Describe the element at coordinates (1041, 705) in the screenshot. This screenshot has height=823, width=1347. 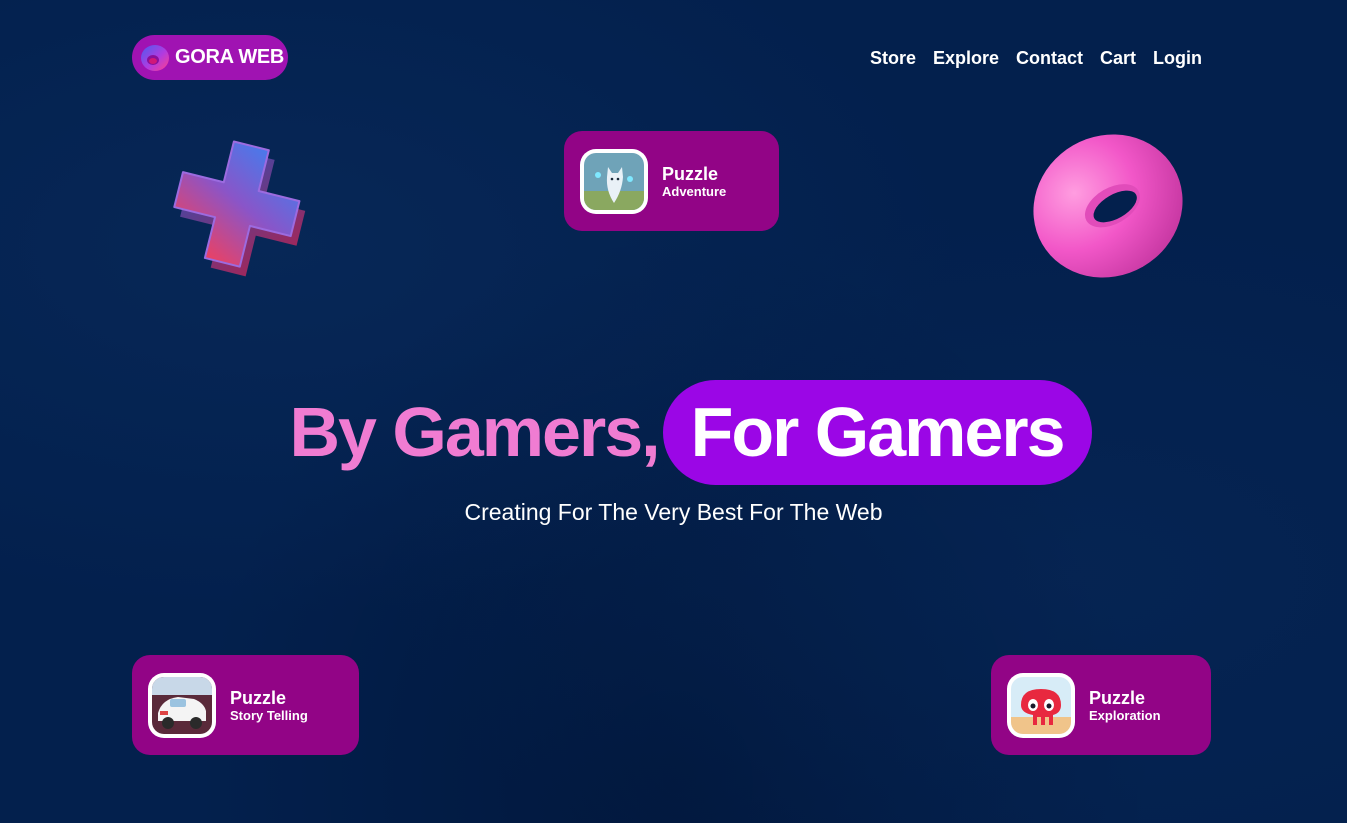
I see `creature-game-thumbnail` at that location.